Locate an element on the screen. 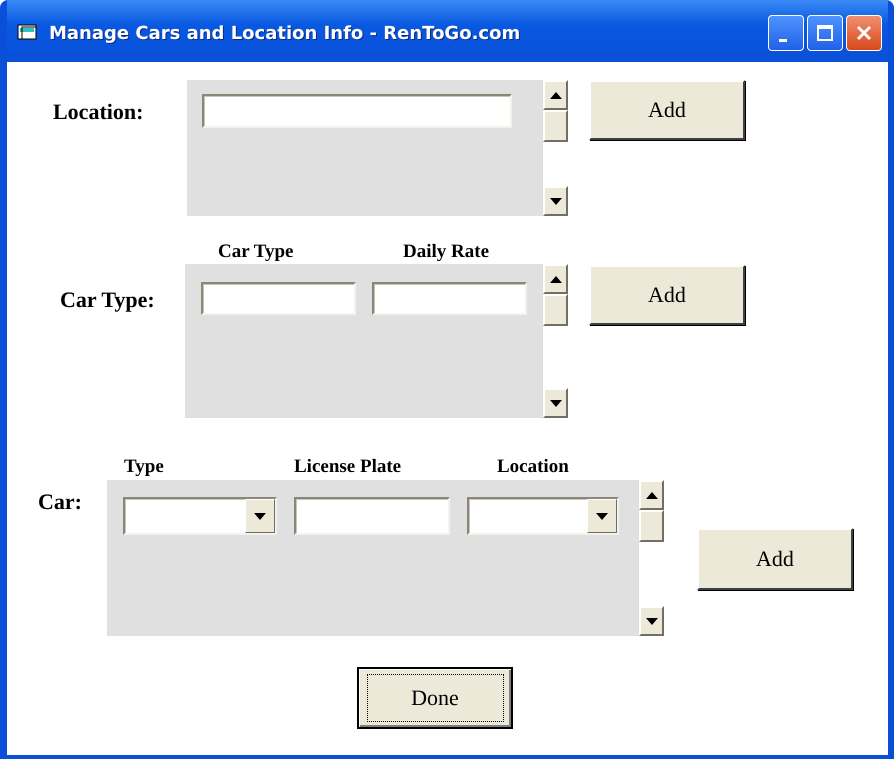 The width and height of the screenshot is (894, 759). done-button: Done is located at coordinates (435, 698).